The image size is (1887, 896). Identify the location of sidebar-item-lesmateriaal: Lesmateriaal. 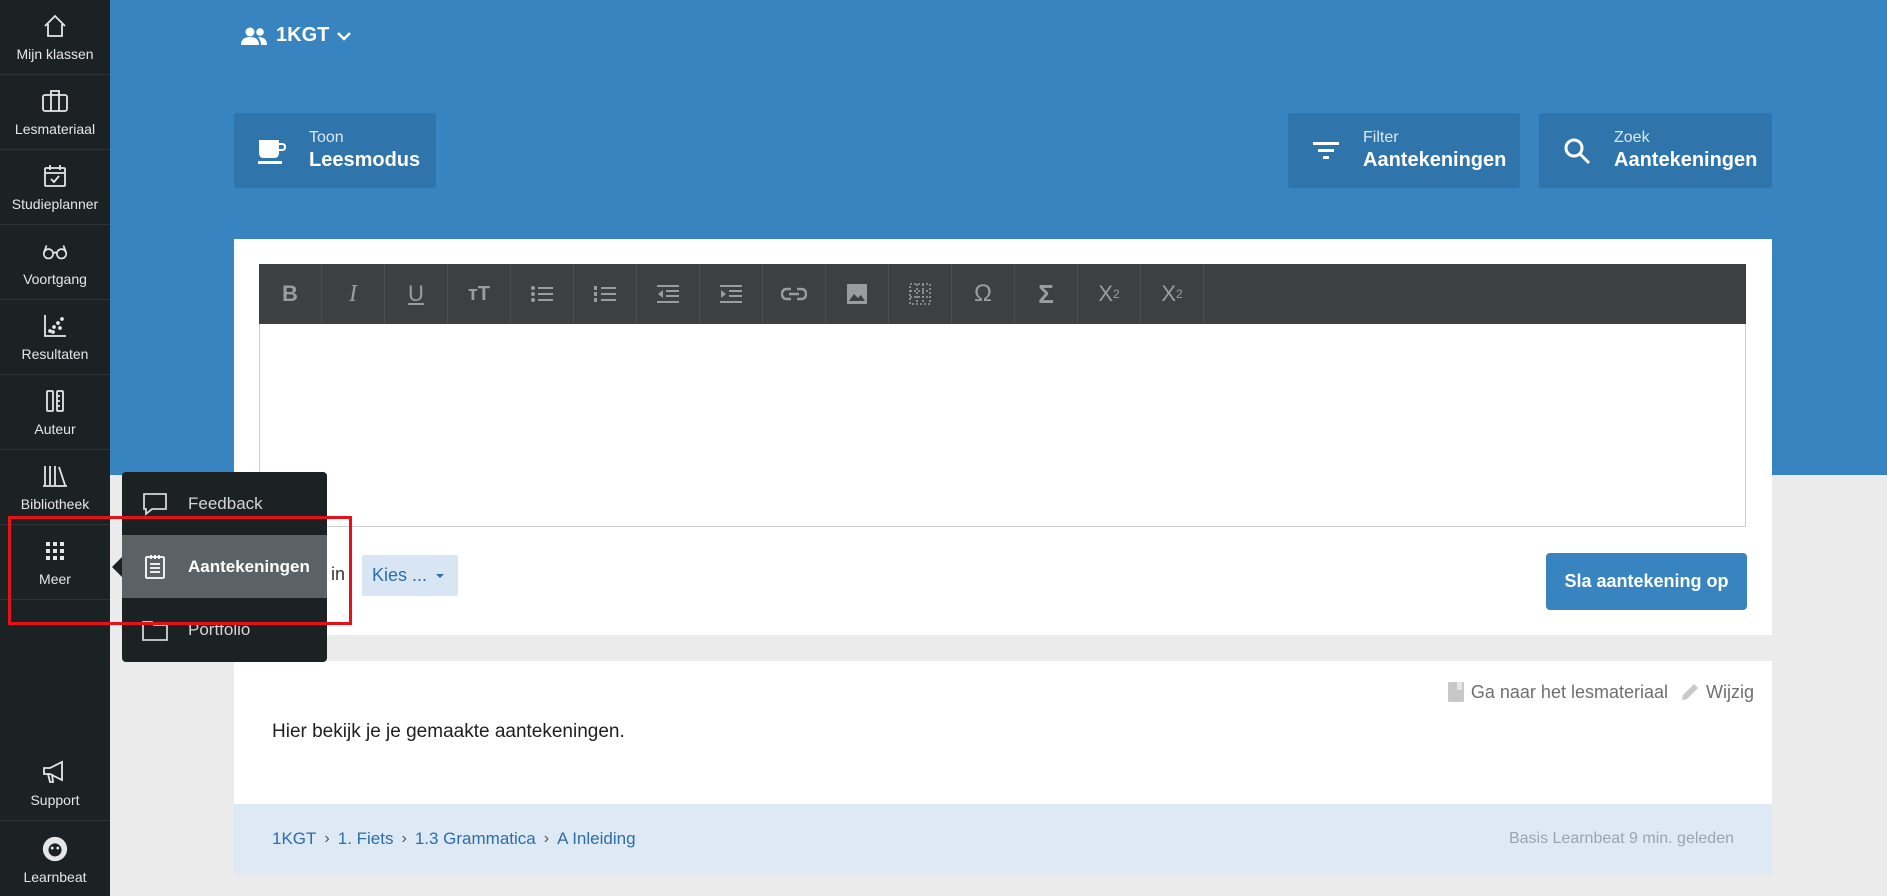
(55, 112).